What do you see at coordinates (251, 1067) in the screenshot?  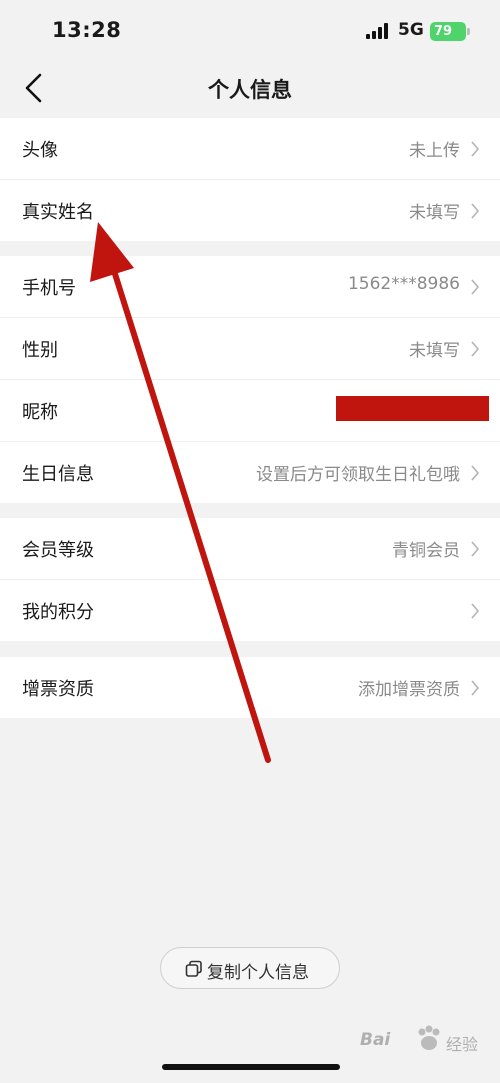 I see `home-indicator` at bounding box center [251, 1067].